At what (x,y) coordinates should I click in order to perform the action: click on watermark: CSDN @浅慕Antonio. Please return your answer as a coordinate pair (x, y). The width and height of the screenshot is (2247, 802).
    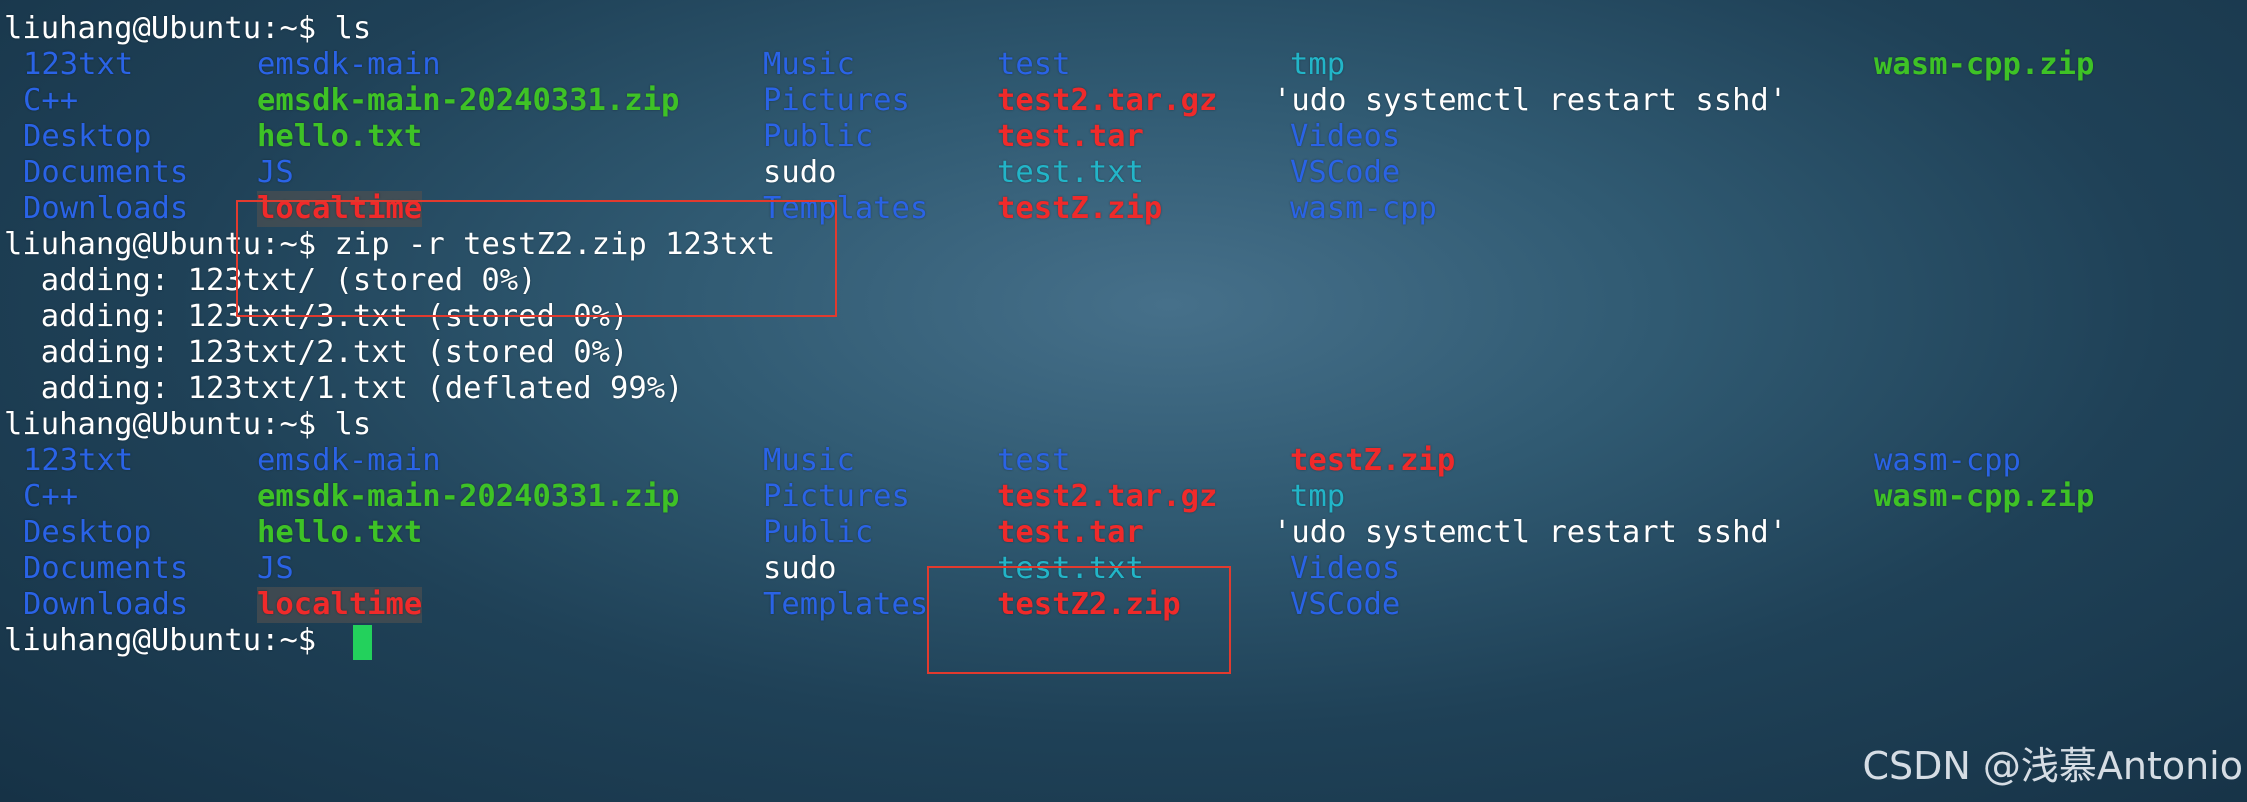
    Looking at the image, I should click on (2052, 766).